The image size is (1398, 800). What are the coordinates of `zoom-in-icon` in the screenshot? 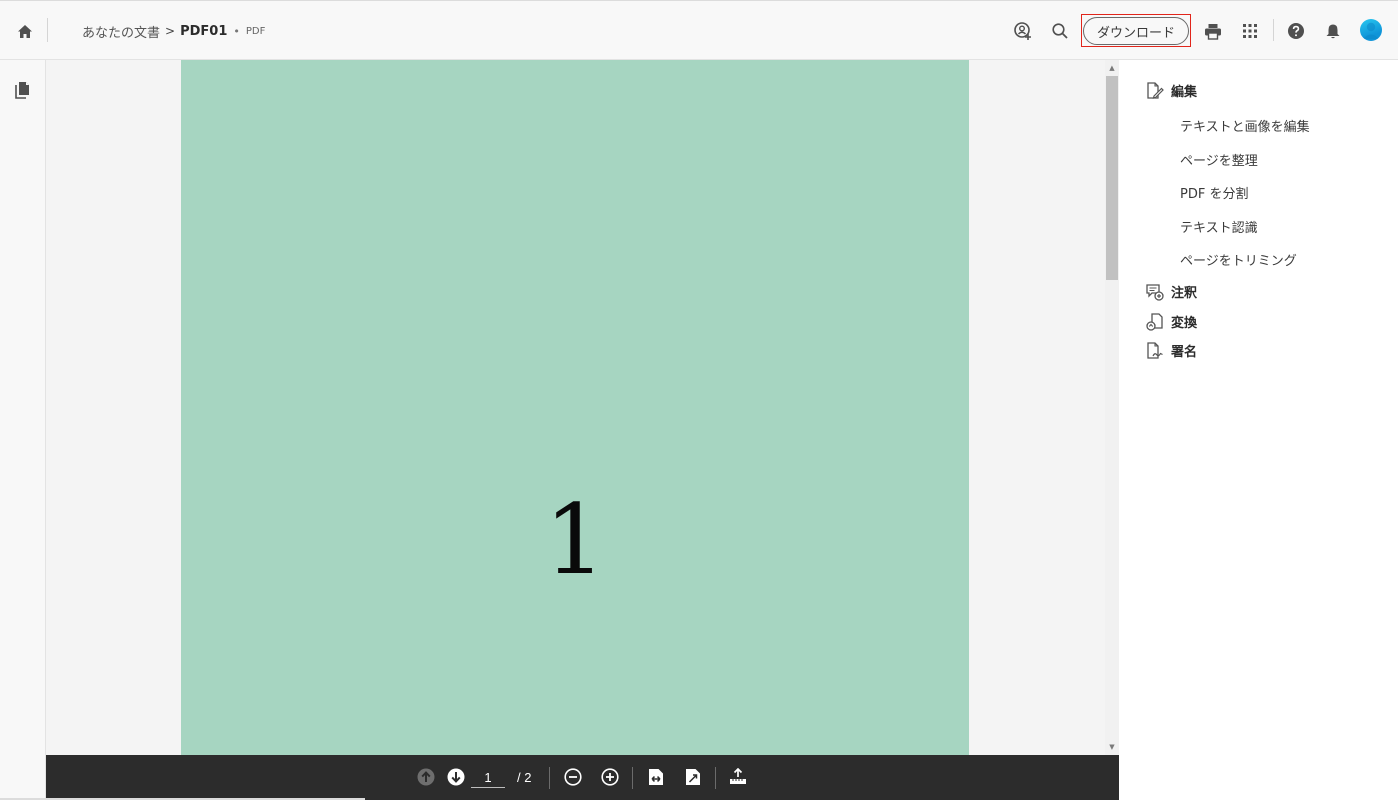 It's located at (610, 777).